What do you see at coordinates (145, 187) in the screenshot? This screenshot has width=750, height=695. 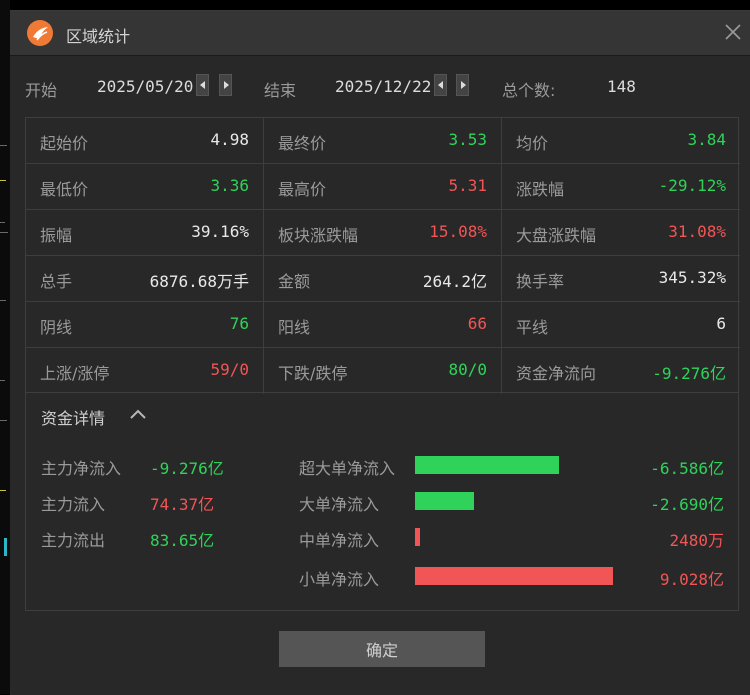 I see `stat-cell: 最低价 3.36` at bounding box center [145, 187].